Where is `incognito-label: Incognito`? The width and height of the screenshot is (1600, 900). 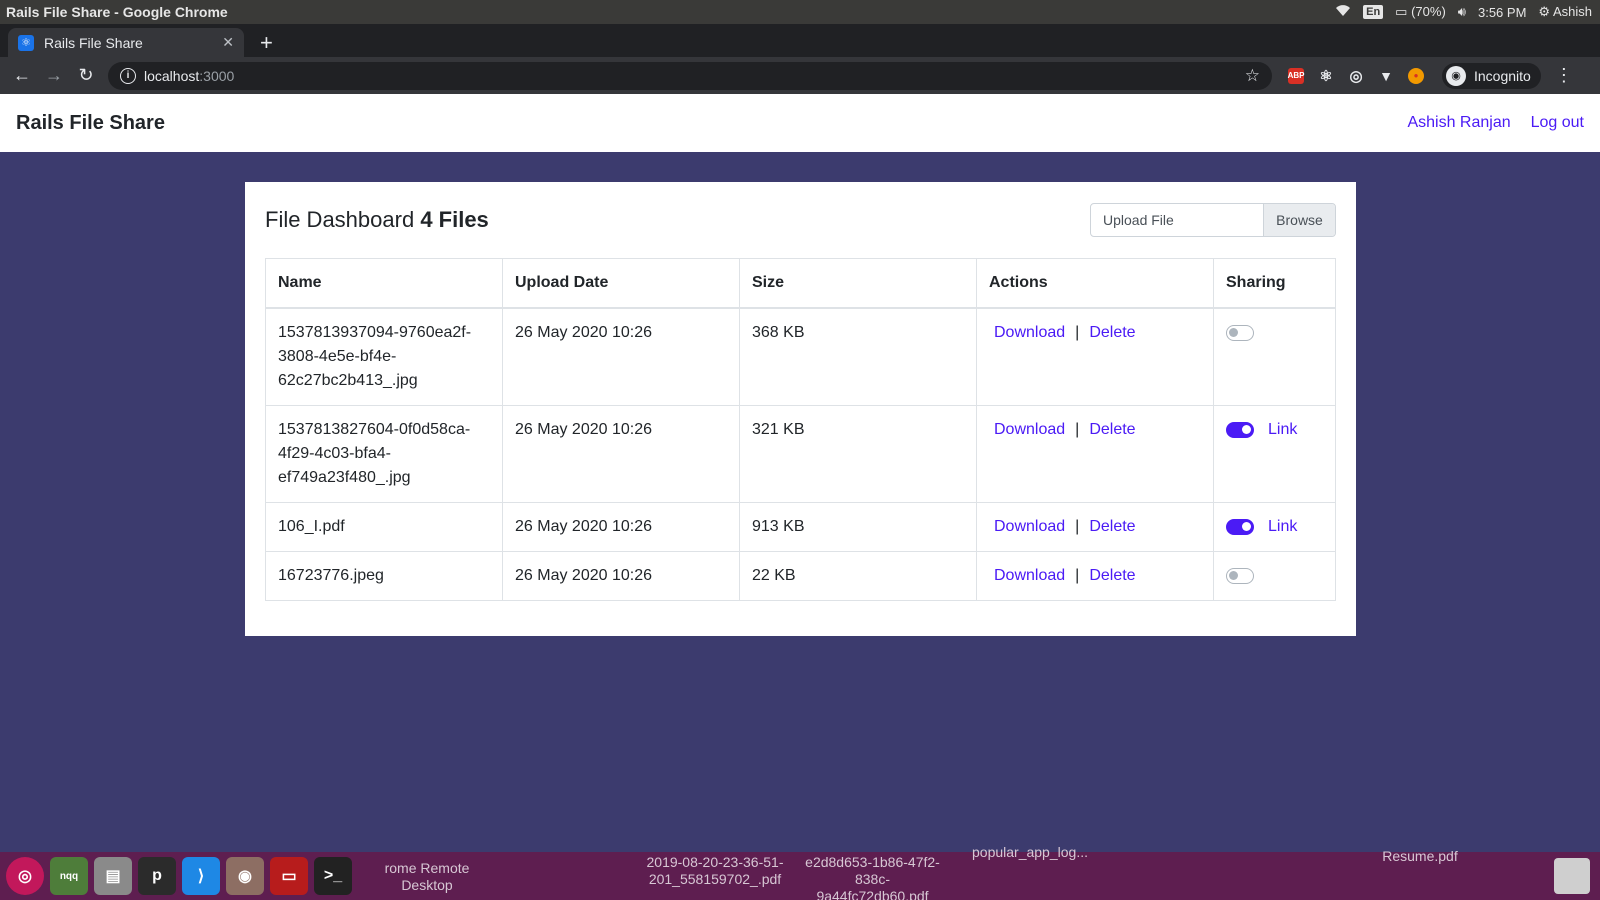 incognito-label: Incognito is located at coordinates (1502, 75).